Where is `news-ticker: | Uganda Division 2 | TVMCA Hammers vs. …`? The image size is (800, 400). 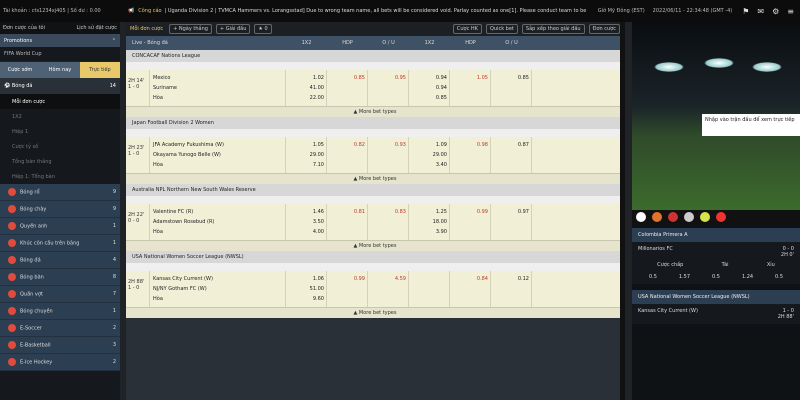 news-ticker: | Uganda Division 2 | TVMCA Hammers vs. … is located at coordinates (379, 11).